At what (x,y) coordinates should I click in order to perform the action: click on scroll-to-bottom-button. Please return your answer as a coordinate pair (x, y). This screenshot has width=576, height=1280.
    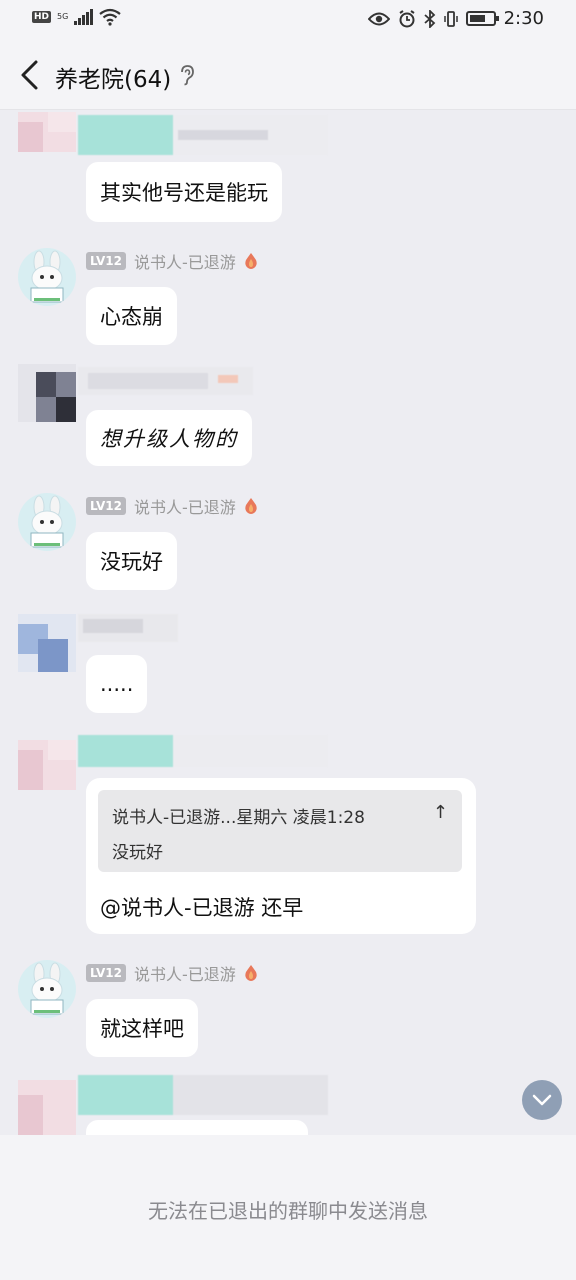
    Looking at the image, I should click on (542, 1100).